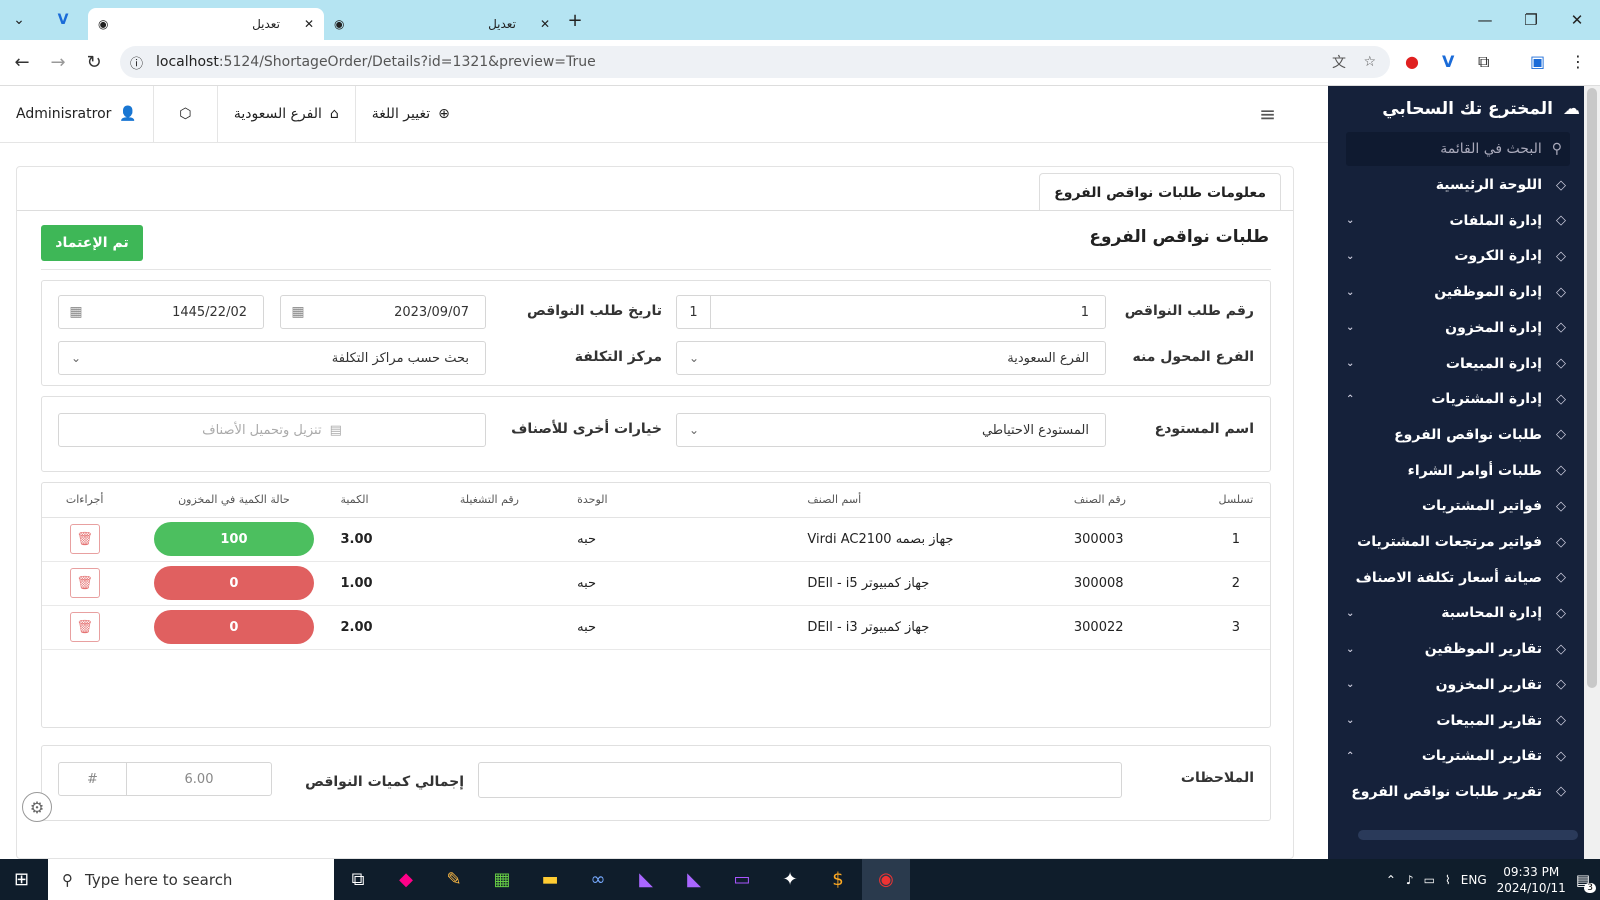 Image resolution: width=1600 pixels, height=900 pixels. What do you see at coordinates (1339, 62) in the screenshot?
I see `translate-icon: 文` at bounding box center [1339, 62].